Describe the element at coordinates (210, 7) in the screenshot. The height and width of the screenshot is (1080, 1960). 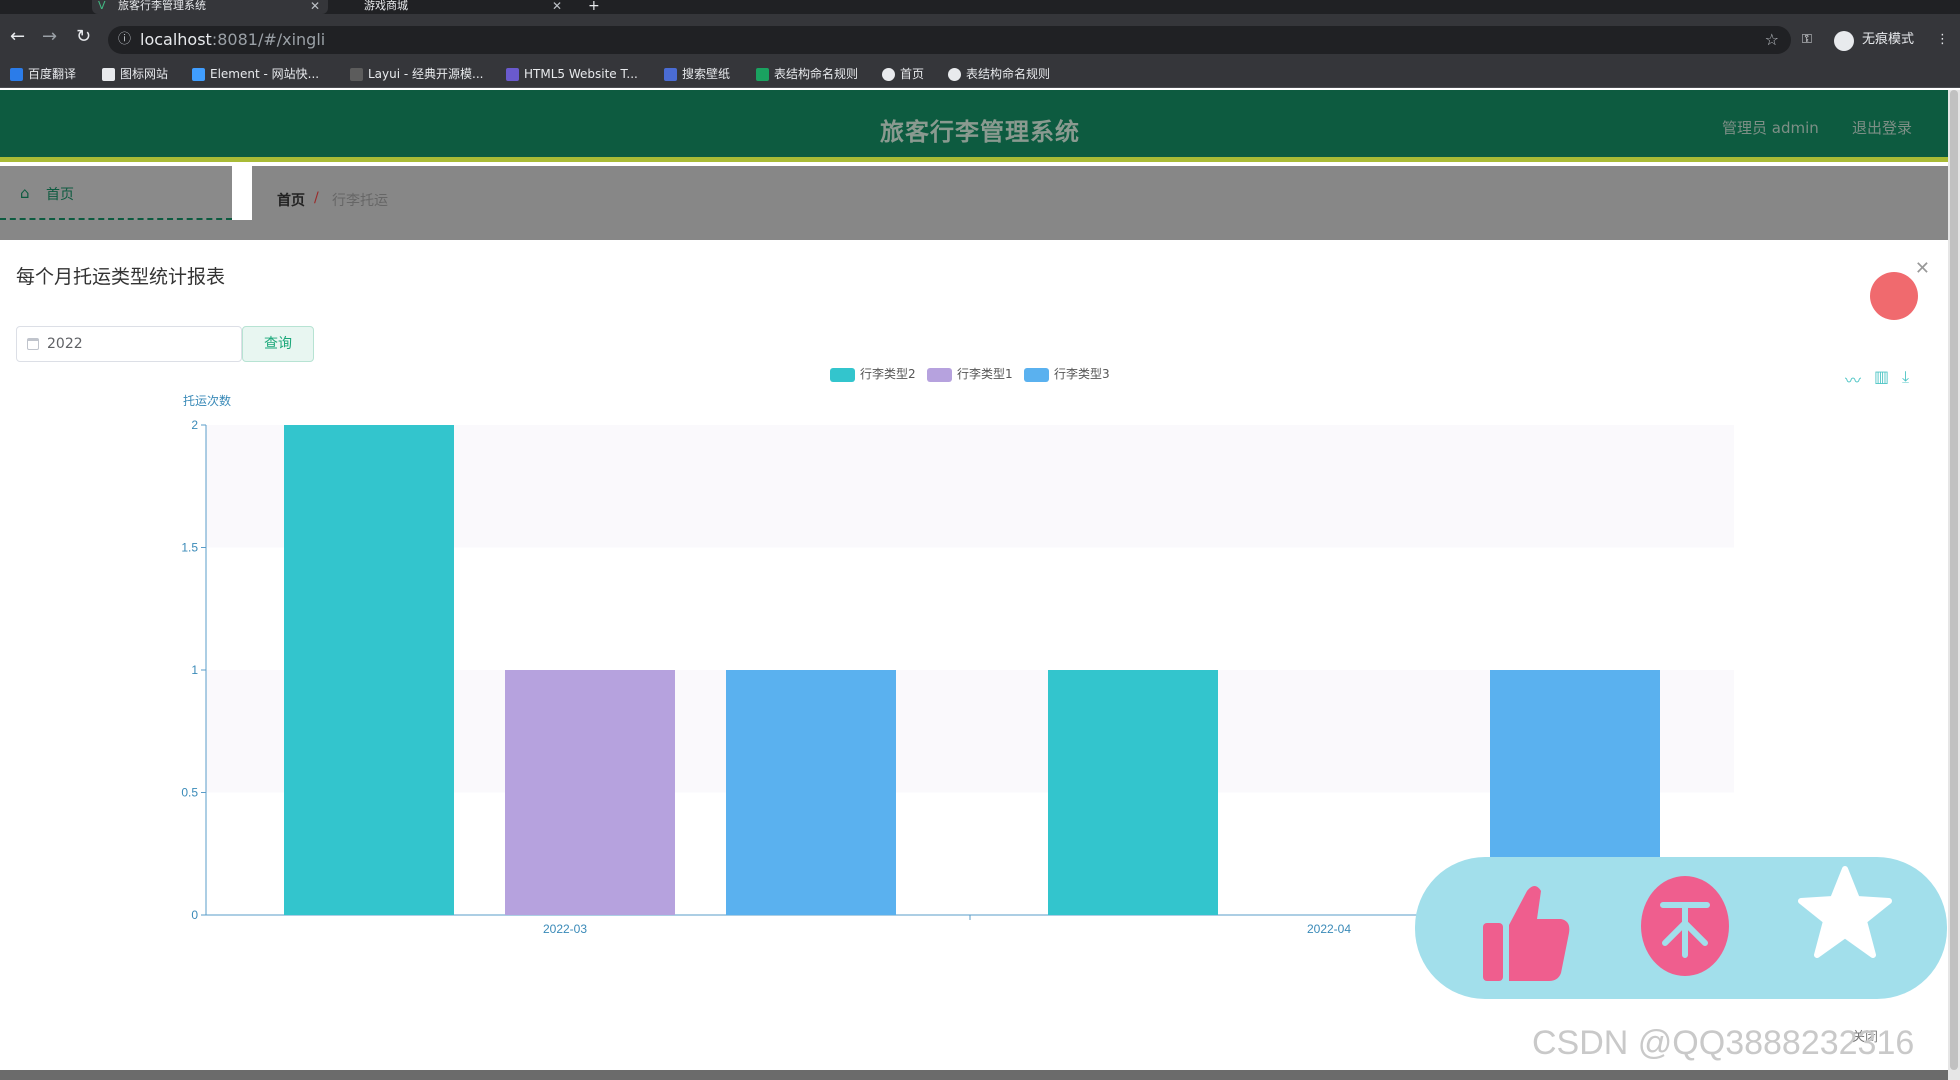
I see `browser-tab-active: V 旅客行李管理系统 ✕` at that location.